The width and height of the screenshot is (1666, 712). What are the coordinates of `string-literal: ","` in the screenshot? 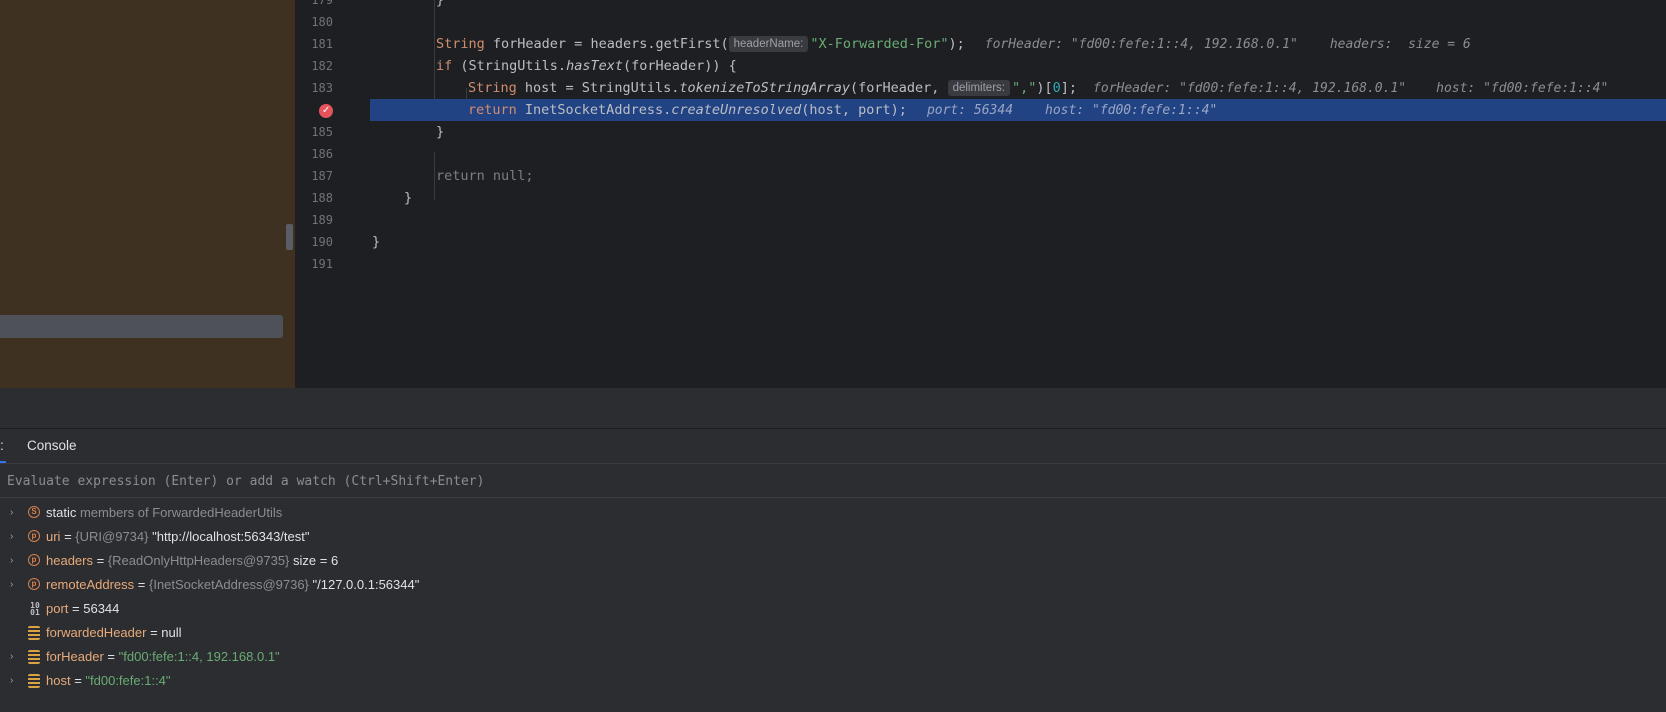 It's located at (1024, 88).